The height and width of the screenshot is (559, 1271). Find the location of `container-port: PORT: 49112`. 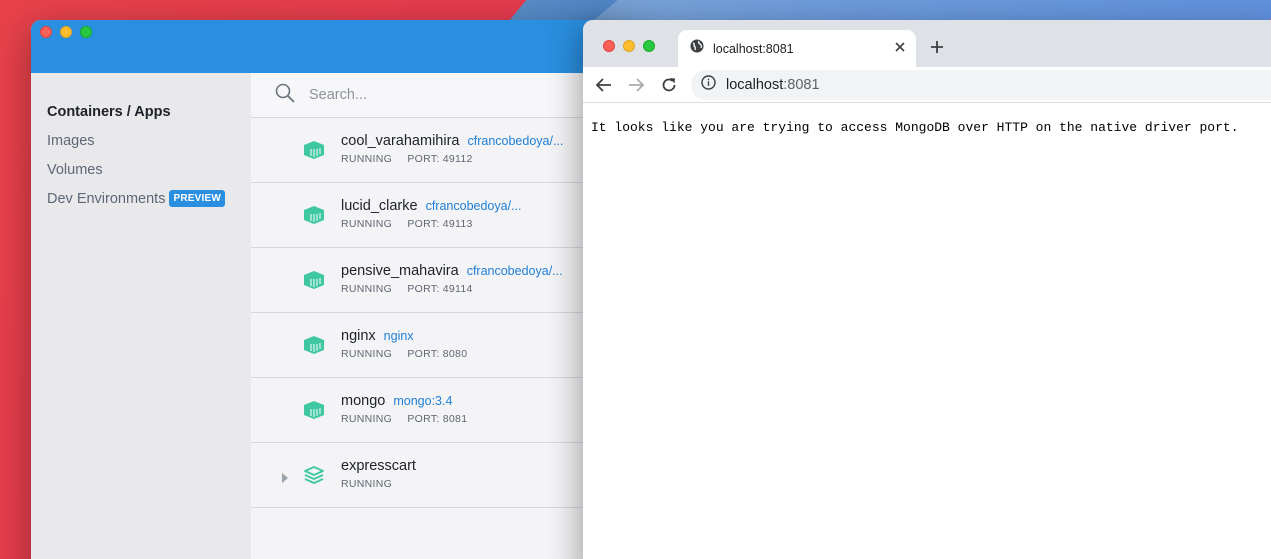

container-port: PORT: 49112 is located at coordinates (440, 159).